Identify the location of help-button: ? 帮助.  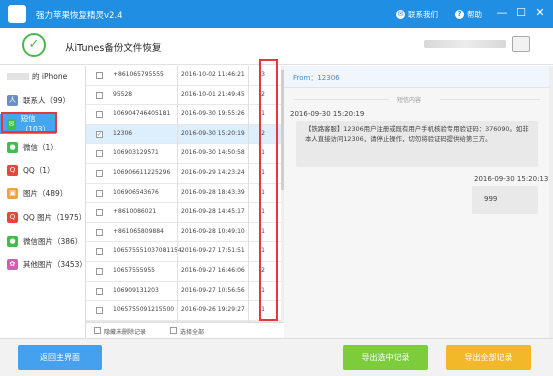
(468, 14).